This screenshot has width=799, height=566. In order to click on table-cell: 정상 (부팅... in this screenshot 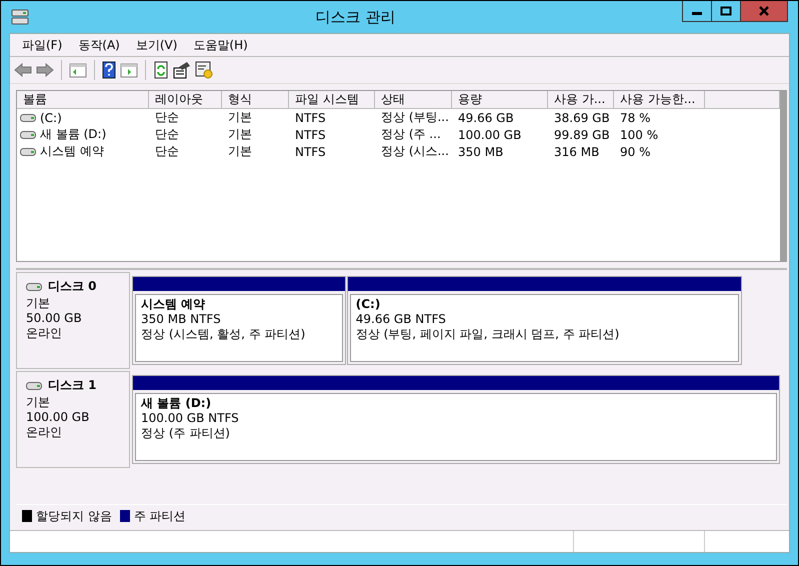, I will do `click(415, 117)`.